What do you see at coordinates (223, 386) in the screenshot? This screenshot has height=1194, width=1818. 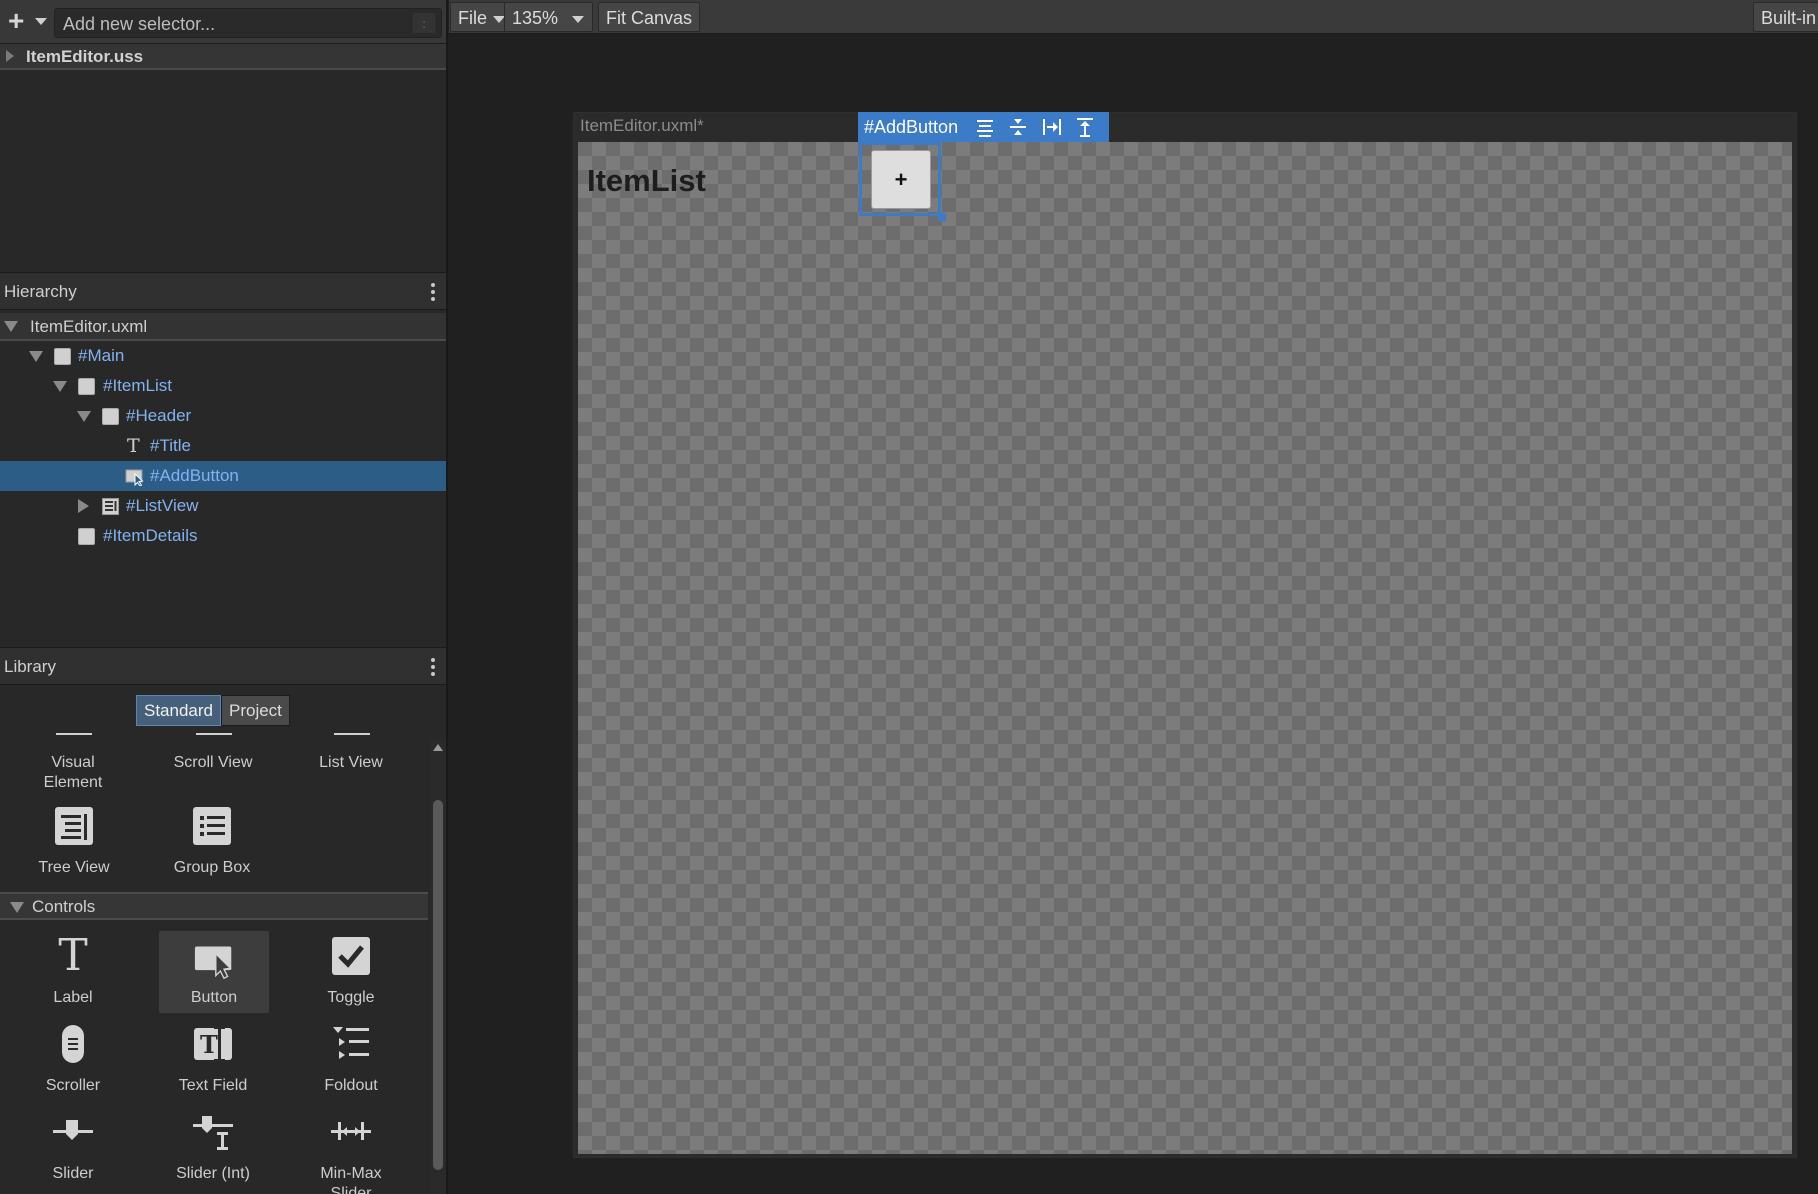 I see `hierarchy-item-itemlist: #ItemList` at bounding box center [223, 386].